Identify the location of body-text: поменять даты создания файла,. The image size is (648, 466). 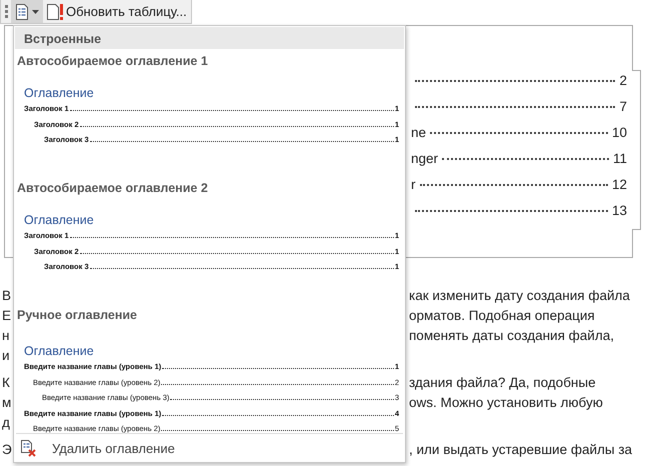
(511, 336).